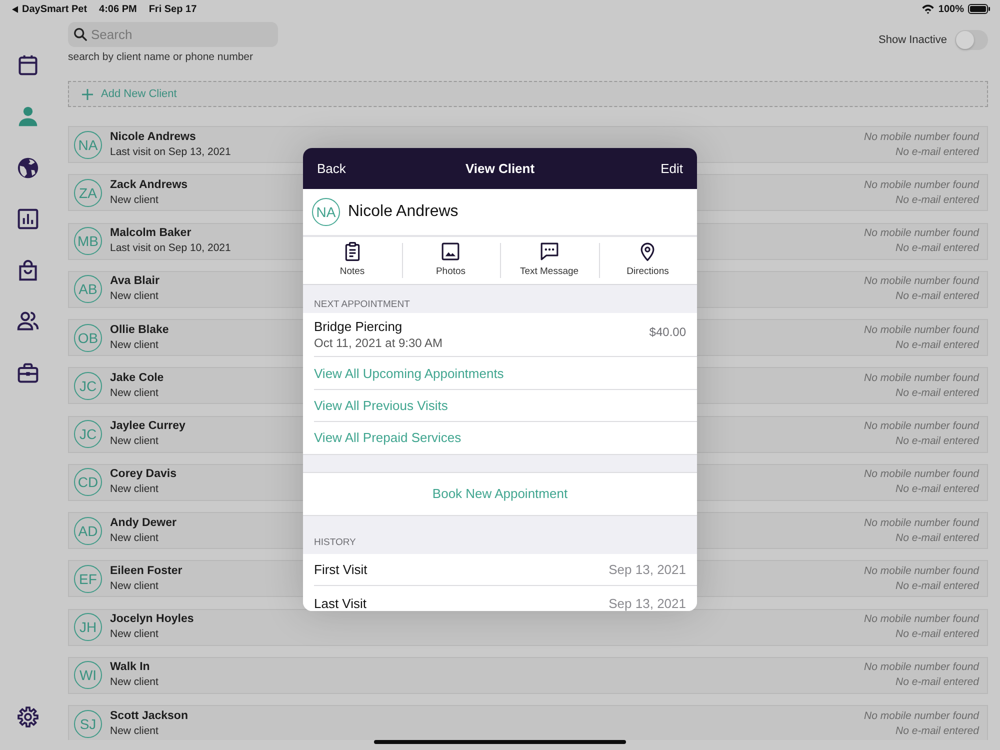 The image size is (1000, 750). Describe the element at coordinates (172, 9) in the screenshot. I see `status-date: Fri Sep 17` at that location.